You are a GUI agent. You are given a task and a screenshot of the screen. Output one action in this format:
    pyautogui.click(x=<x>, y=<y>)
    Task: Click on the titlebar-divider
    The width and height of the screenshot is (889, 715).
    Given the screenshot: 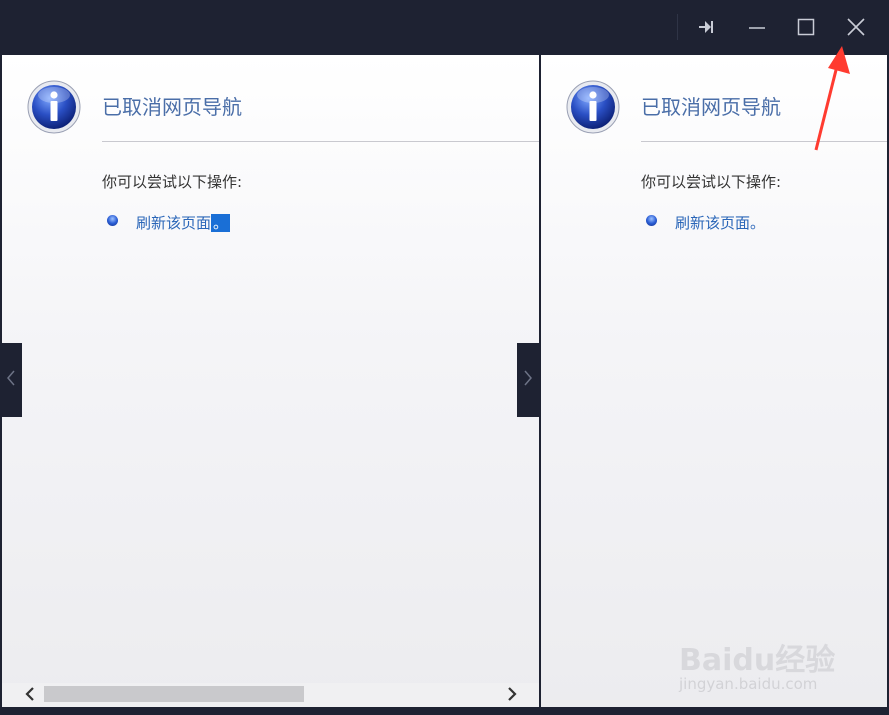 What is the action you would take?
    pyautogui.click(x=677, y=27)
    